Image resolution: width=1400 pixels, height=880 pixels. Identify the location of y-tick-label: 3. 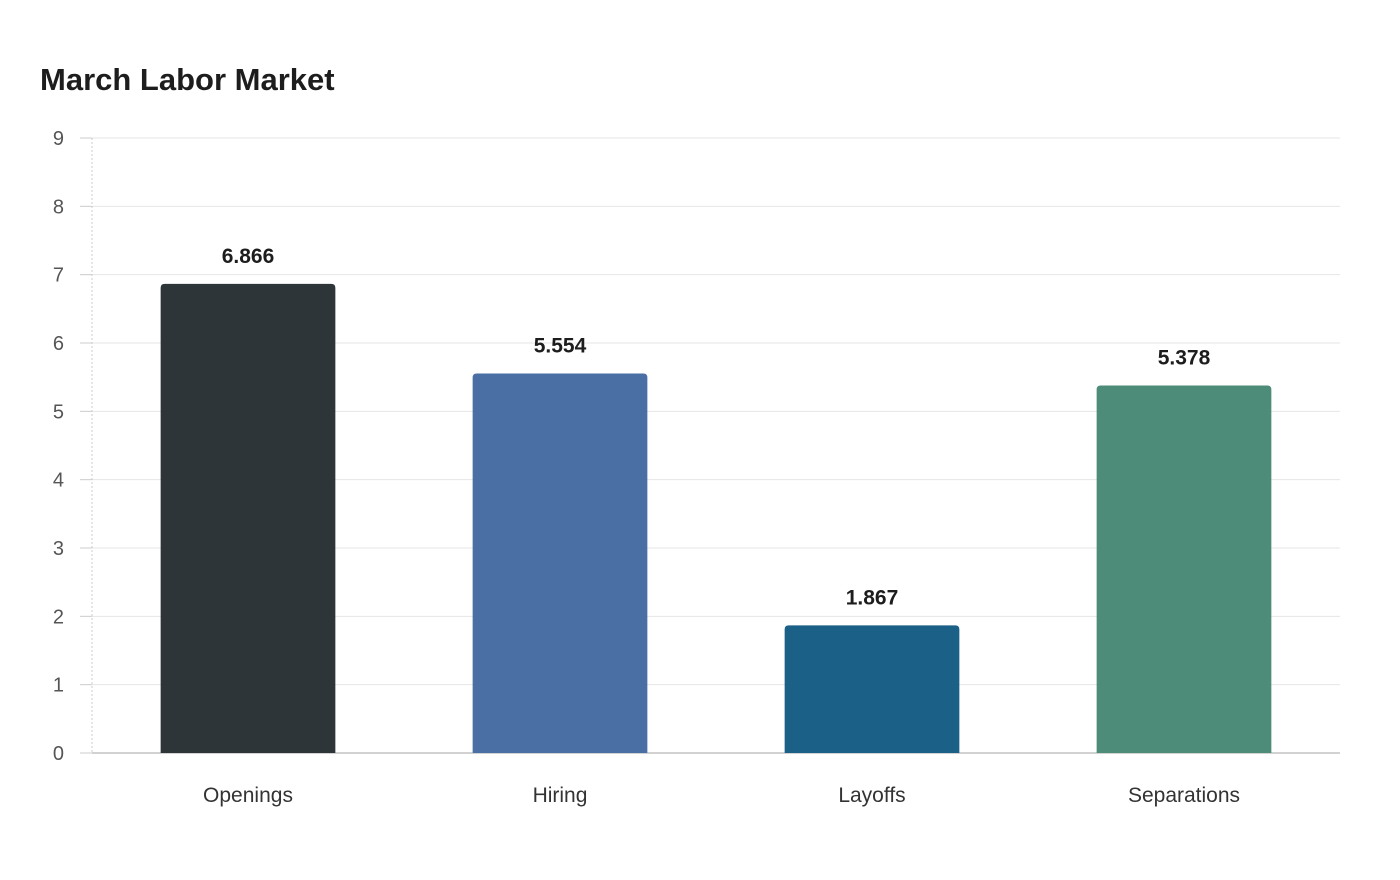
(58, 549).